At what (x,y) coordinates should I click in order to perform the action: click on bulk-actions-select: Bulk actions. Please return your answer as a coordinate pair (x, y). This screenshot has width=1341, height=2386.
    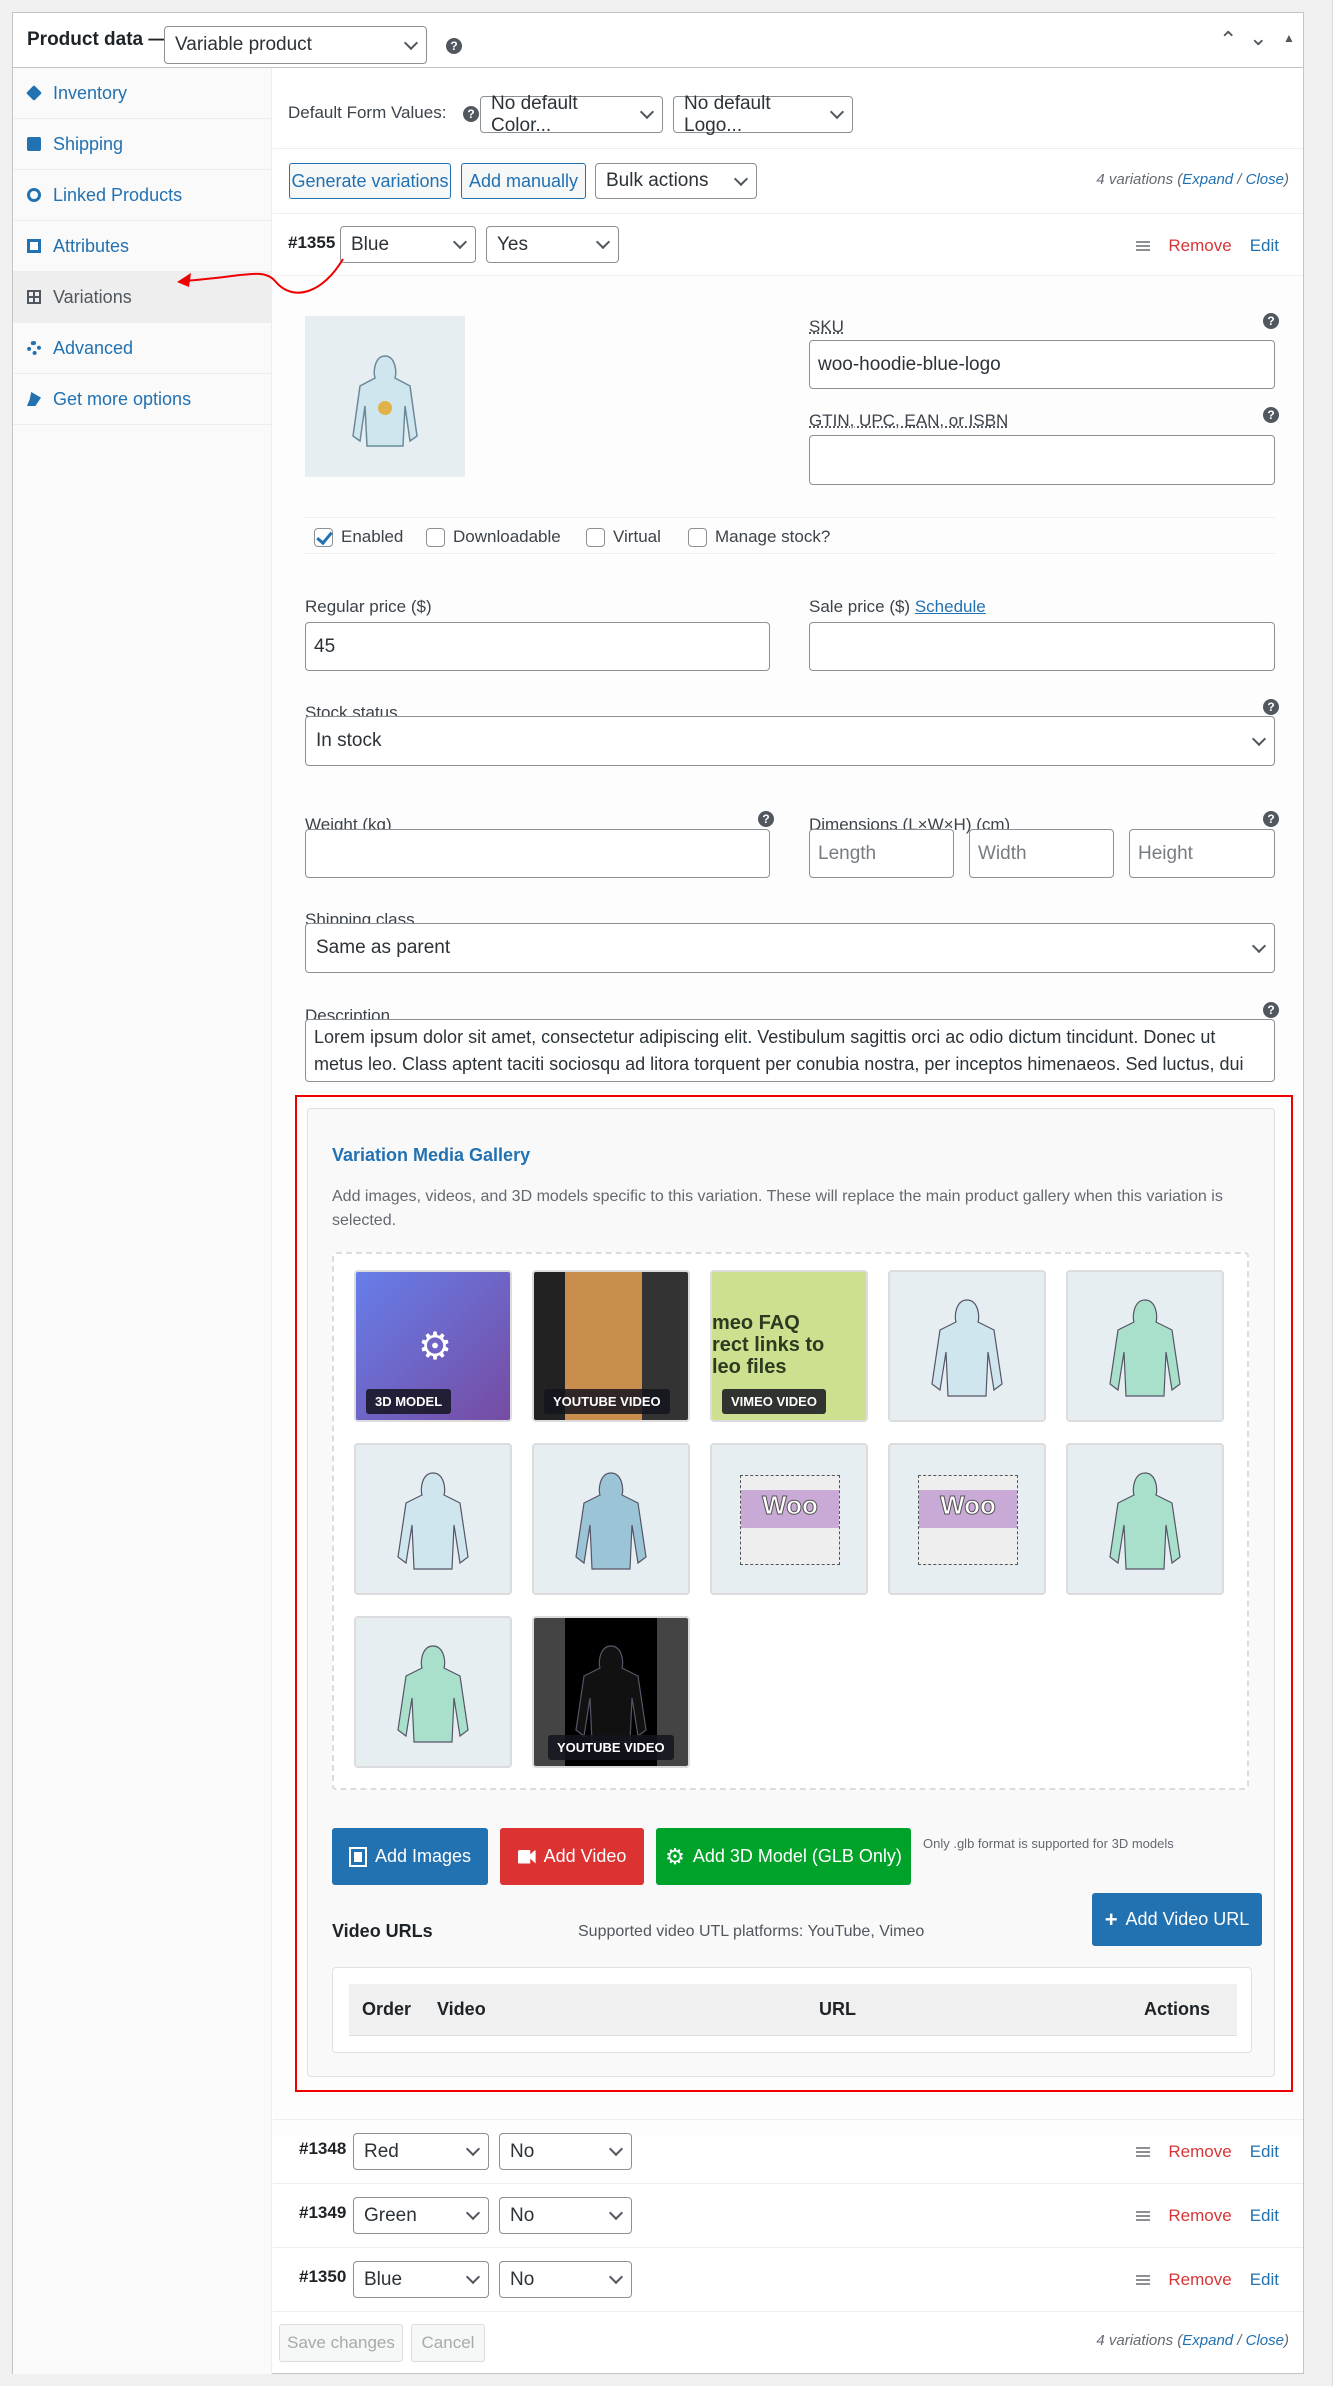
    Looking at the image, I should click on (676, 181).